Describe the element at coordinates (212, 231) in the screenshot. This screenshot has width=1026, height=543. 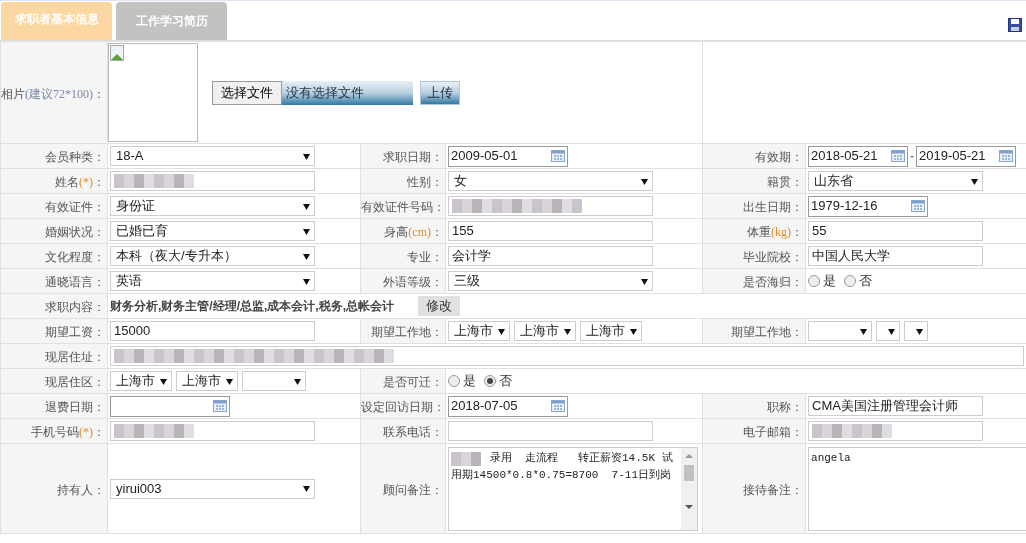
I see `dropdown: 已婚已育` at that location.